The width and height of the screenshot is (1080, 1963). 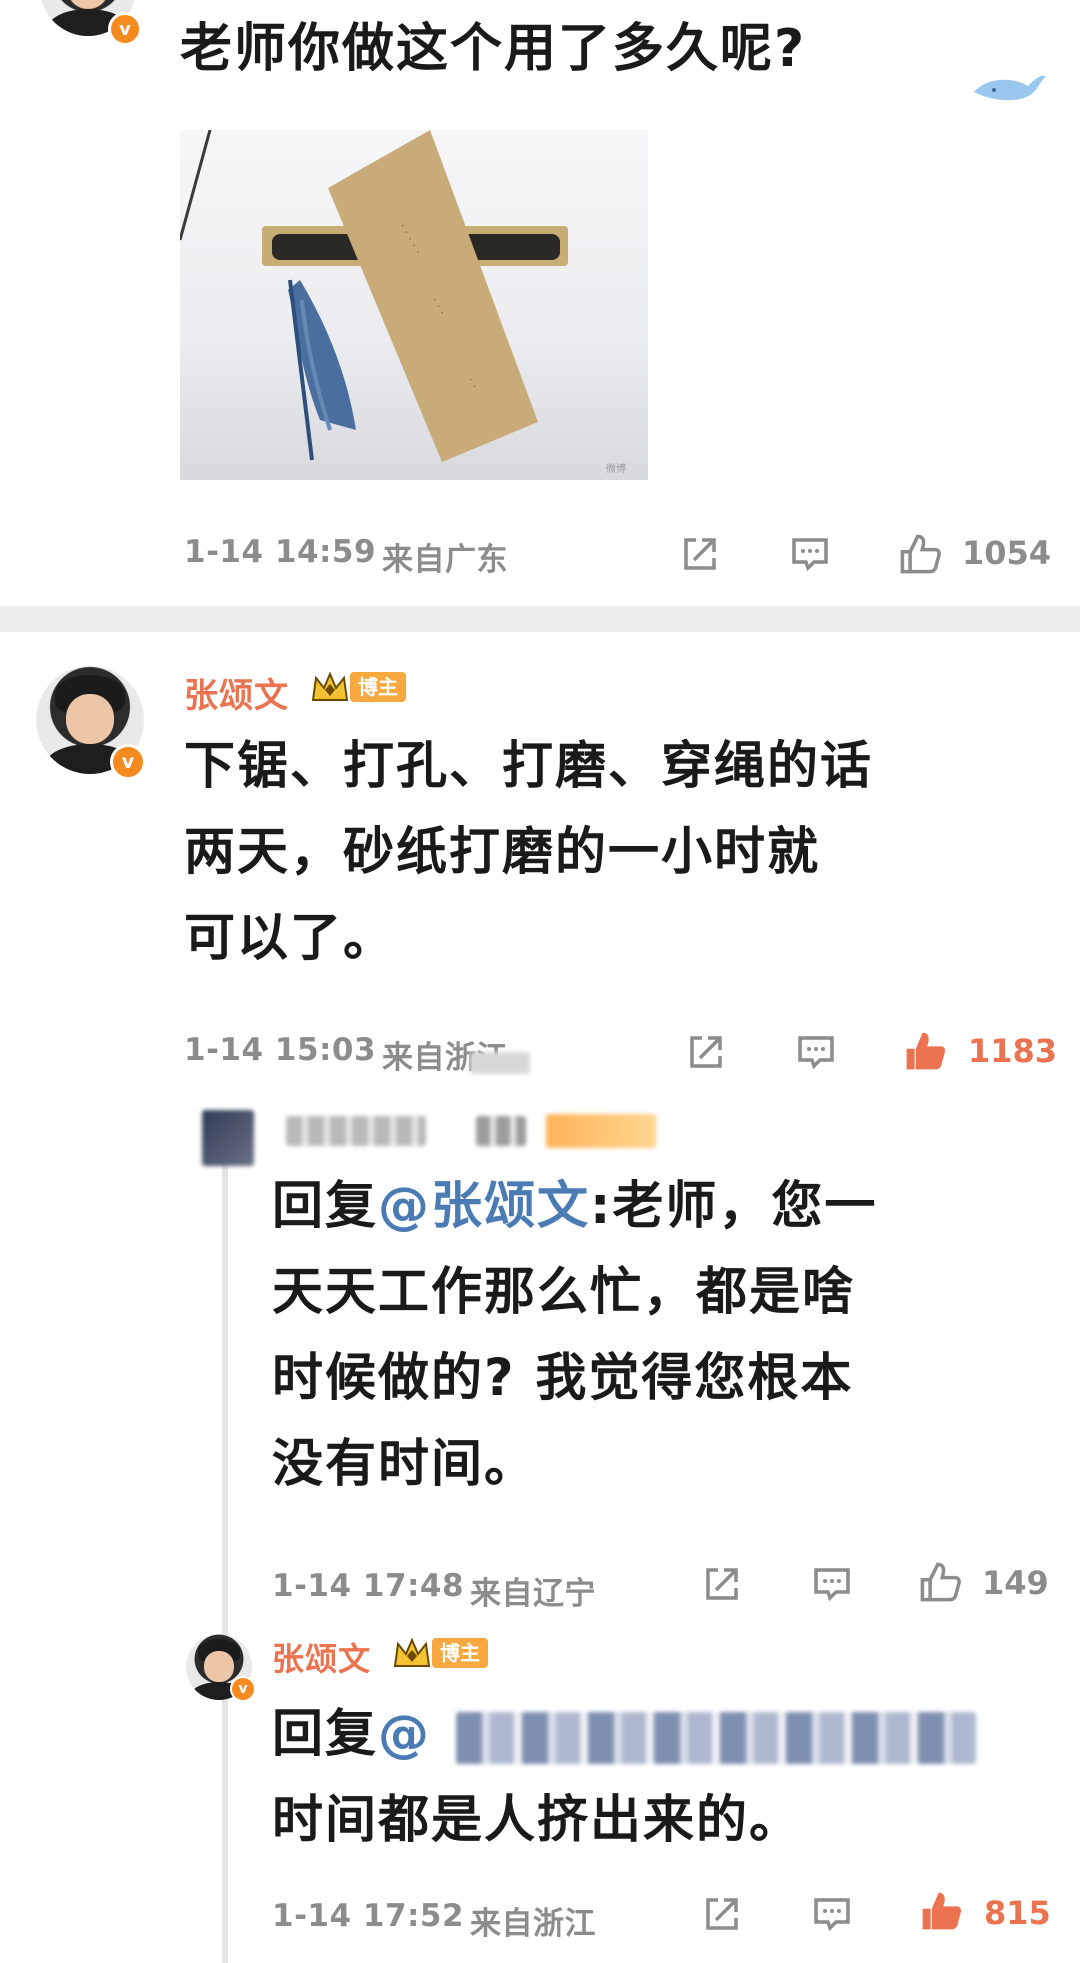 What do you see at coordinates (225, 1541) in the screenshot?
I see `thread-line` at bounding box center [225, 1541].